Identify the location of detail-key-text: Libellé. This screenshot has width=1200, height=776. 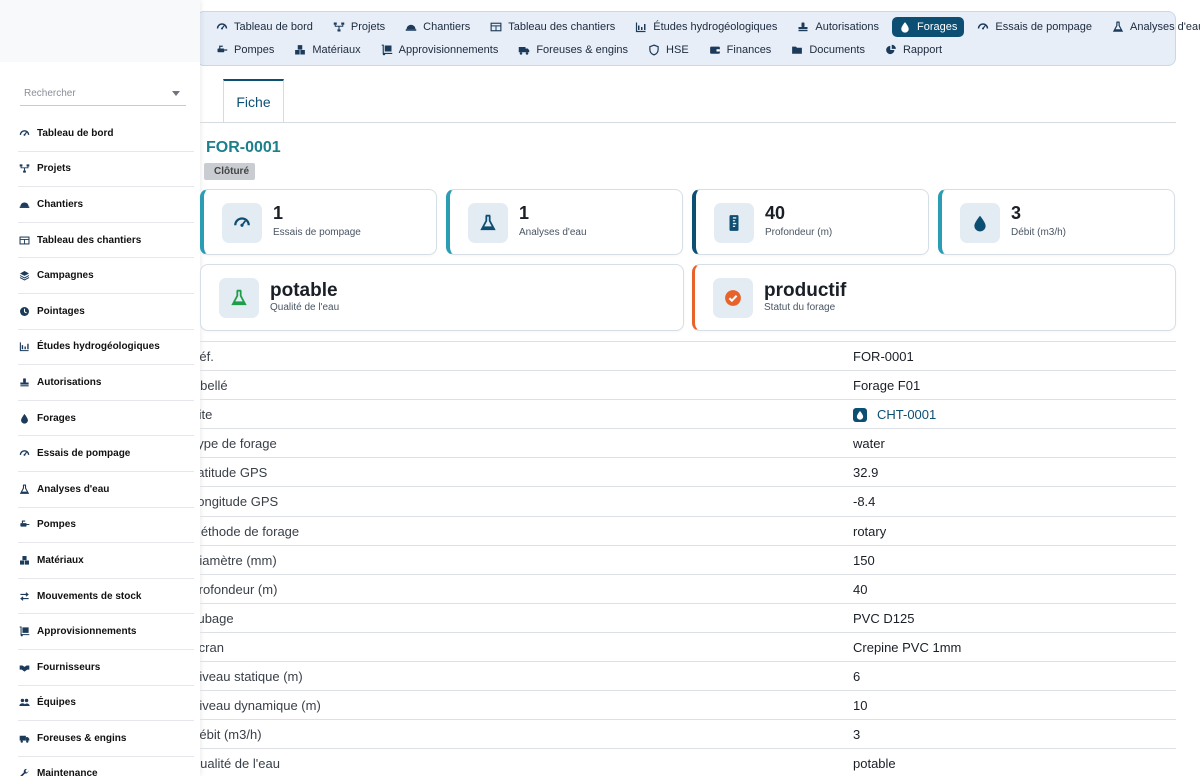
(214, 386).